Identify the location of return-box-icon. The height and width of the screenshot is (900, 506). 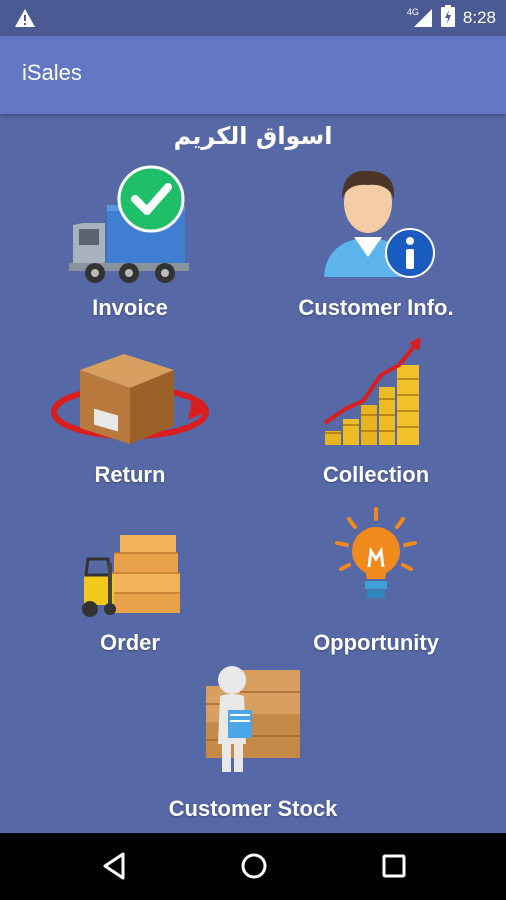
(130, 397).